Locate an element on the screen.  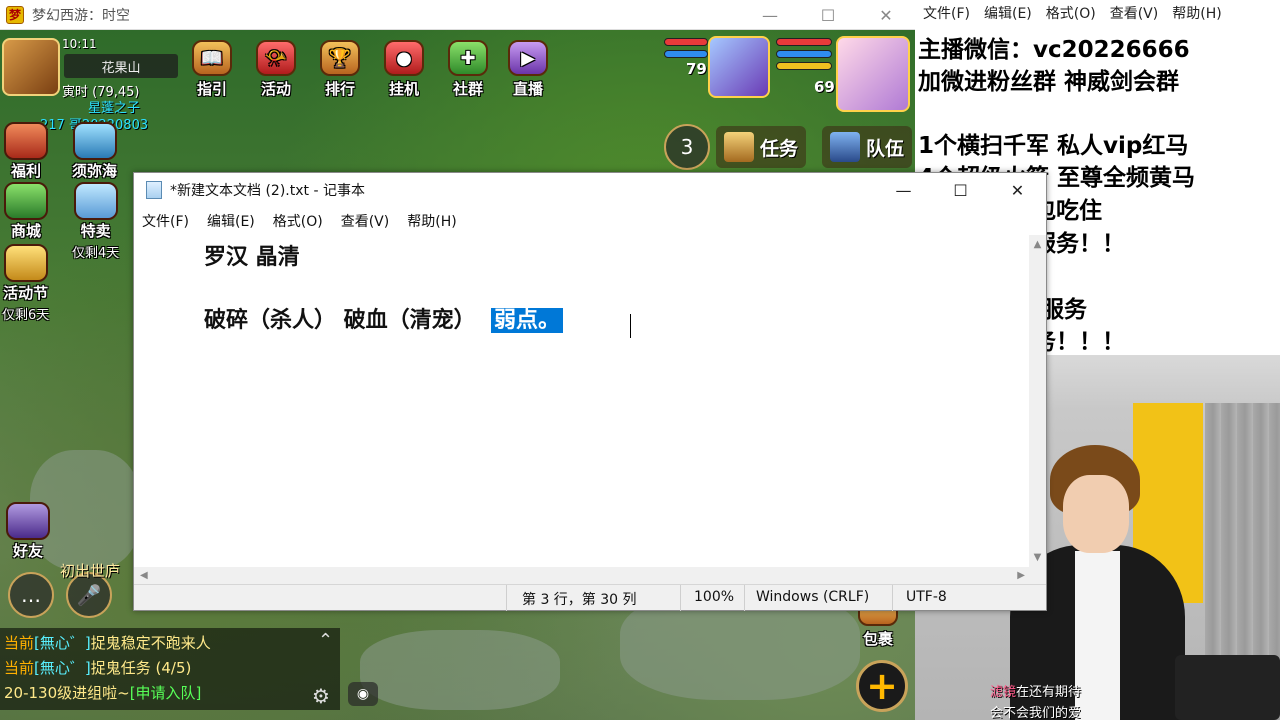
scroll-up-icon: ▲ is located at coordinates (1038, 244).